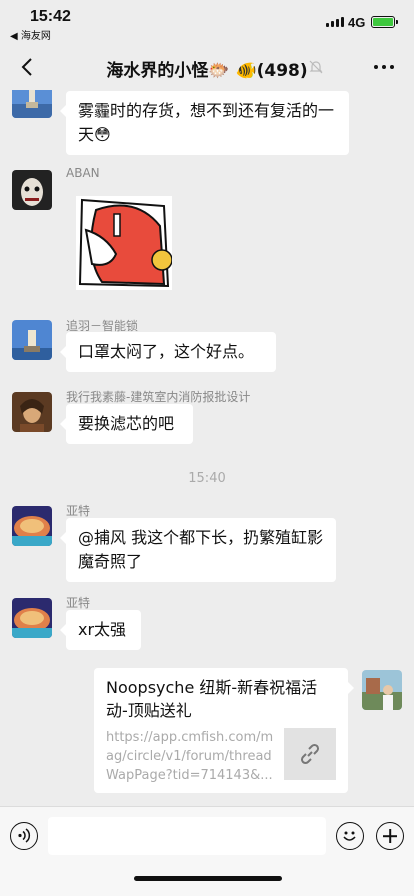 Image resolution: width=414 pixels, height=896 pixels. Describe the element at coordinates (350, 836) in the screenshot. I see `emoji-icon` at that location.